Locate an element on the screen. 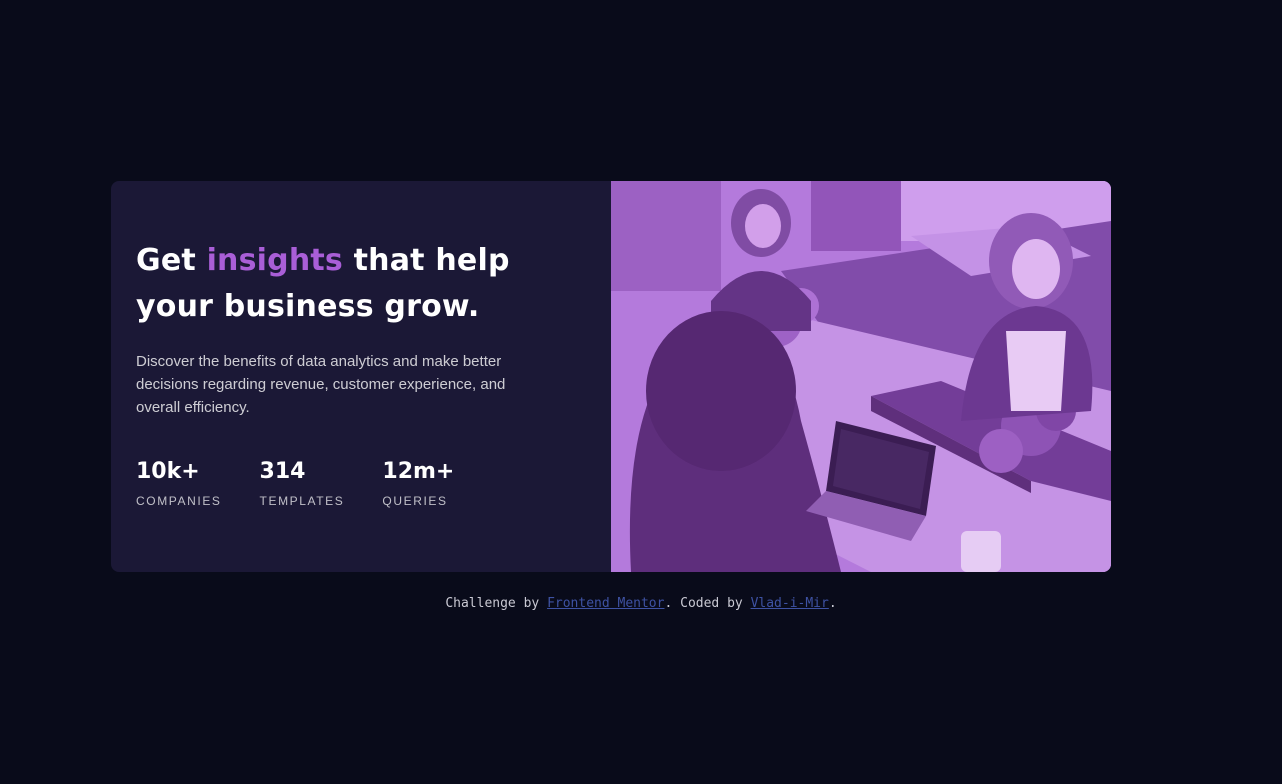  stat-companies: 10k+ Companies is located at coordinates (179, 483).